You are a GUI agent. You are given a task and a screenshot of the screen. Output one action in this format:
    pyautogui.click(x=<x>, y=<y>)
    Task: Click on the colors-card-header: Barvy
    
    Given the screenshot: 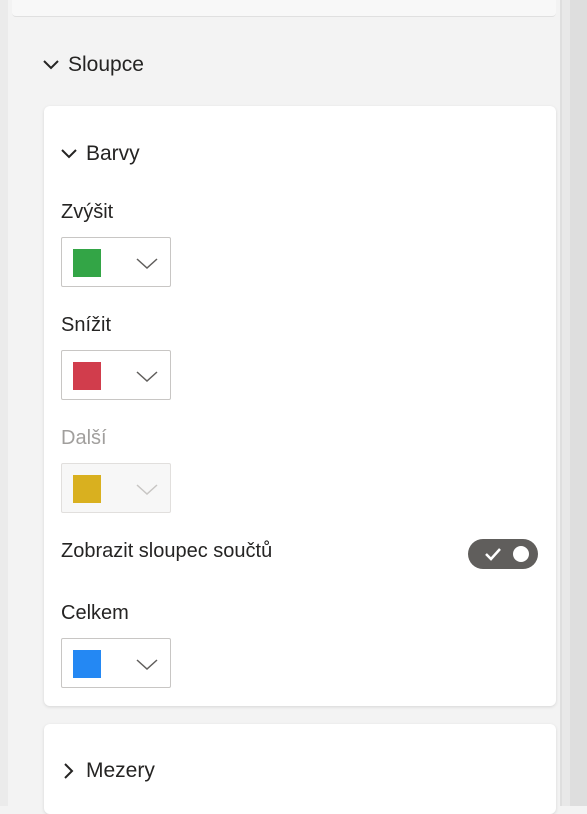 What is the action you would take?
    pyautogui.click(x=100, y=154)
    